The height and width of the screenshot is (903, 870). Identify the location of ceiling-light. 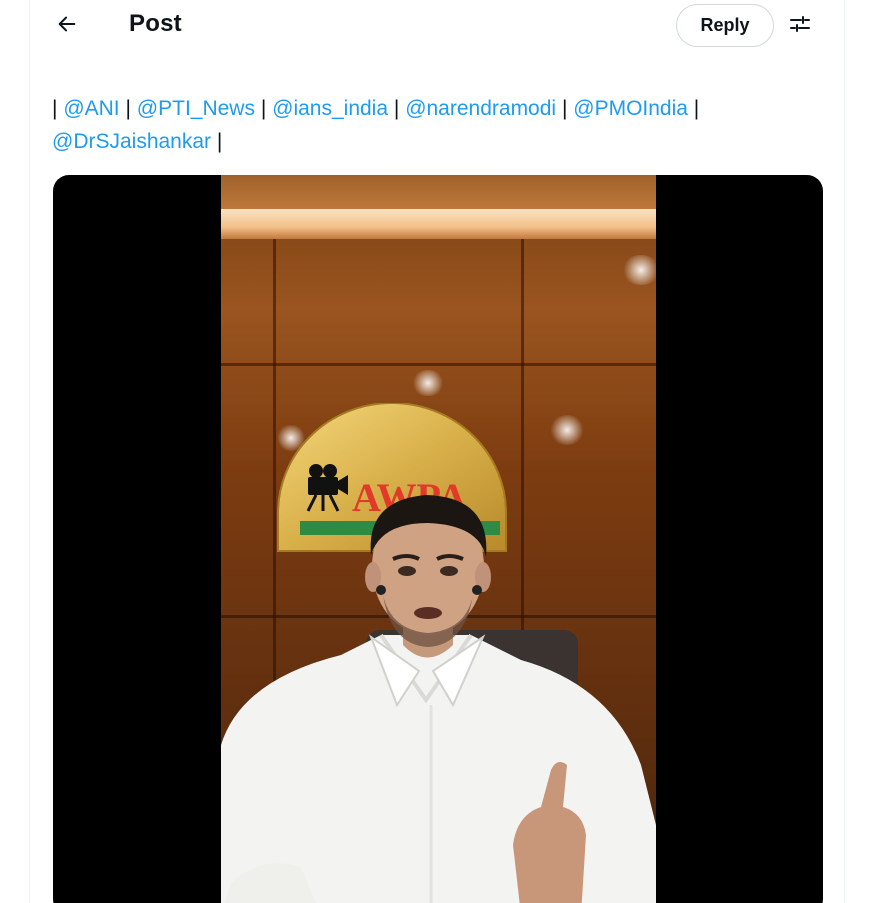
(438, 224).